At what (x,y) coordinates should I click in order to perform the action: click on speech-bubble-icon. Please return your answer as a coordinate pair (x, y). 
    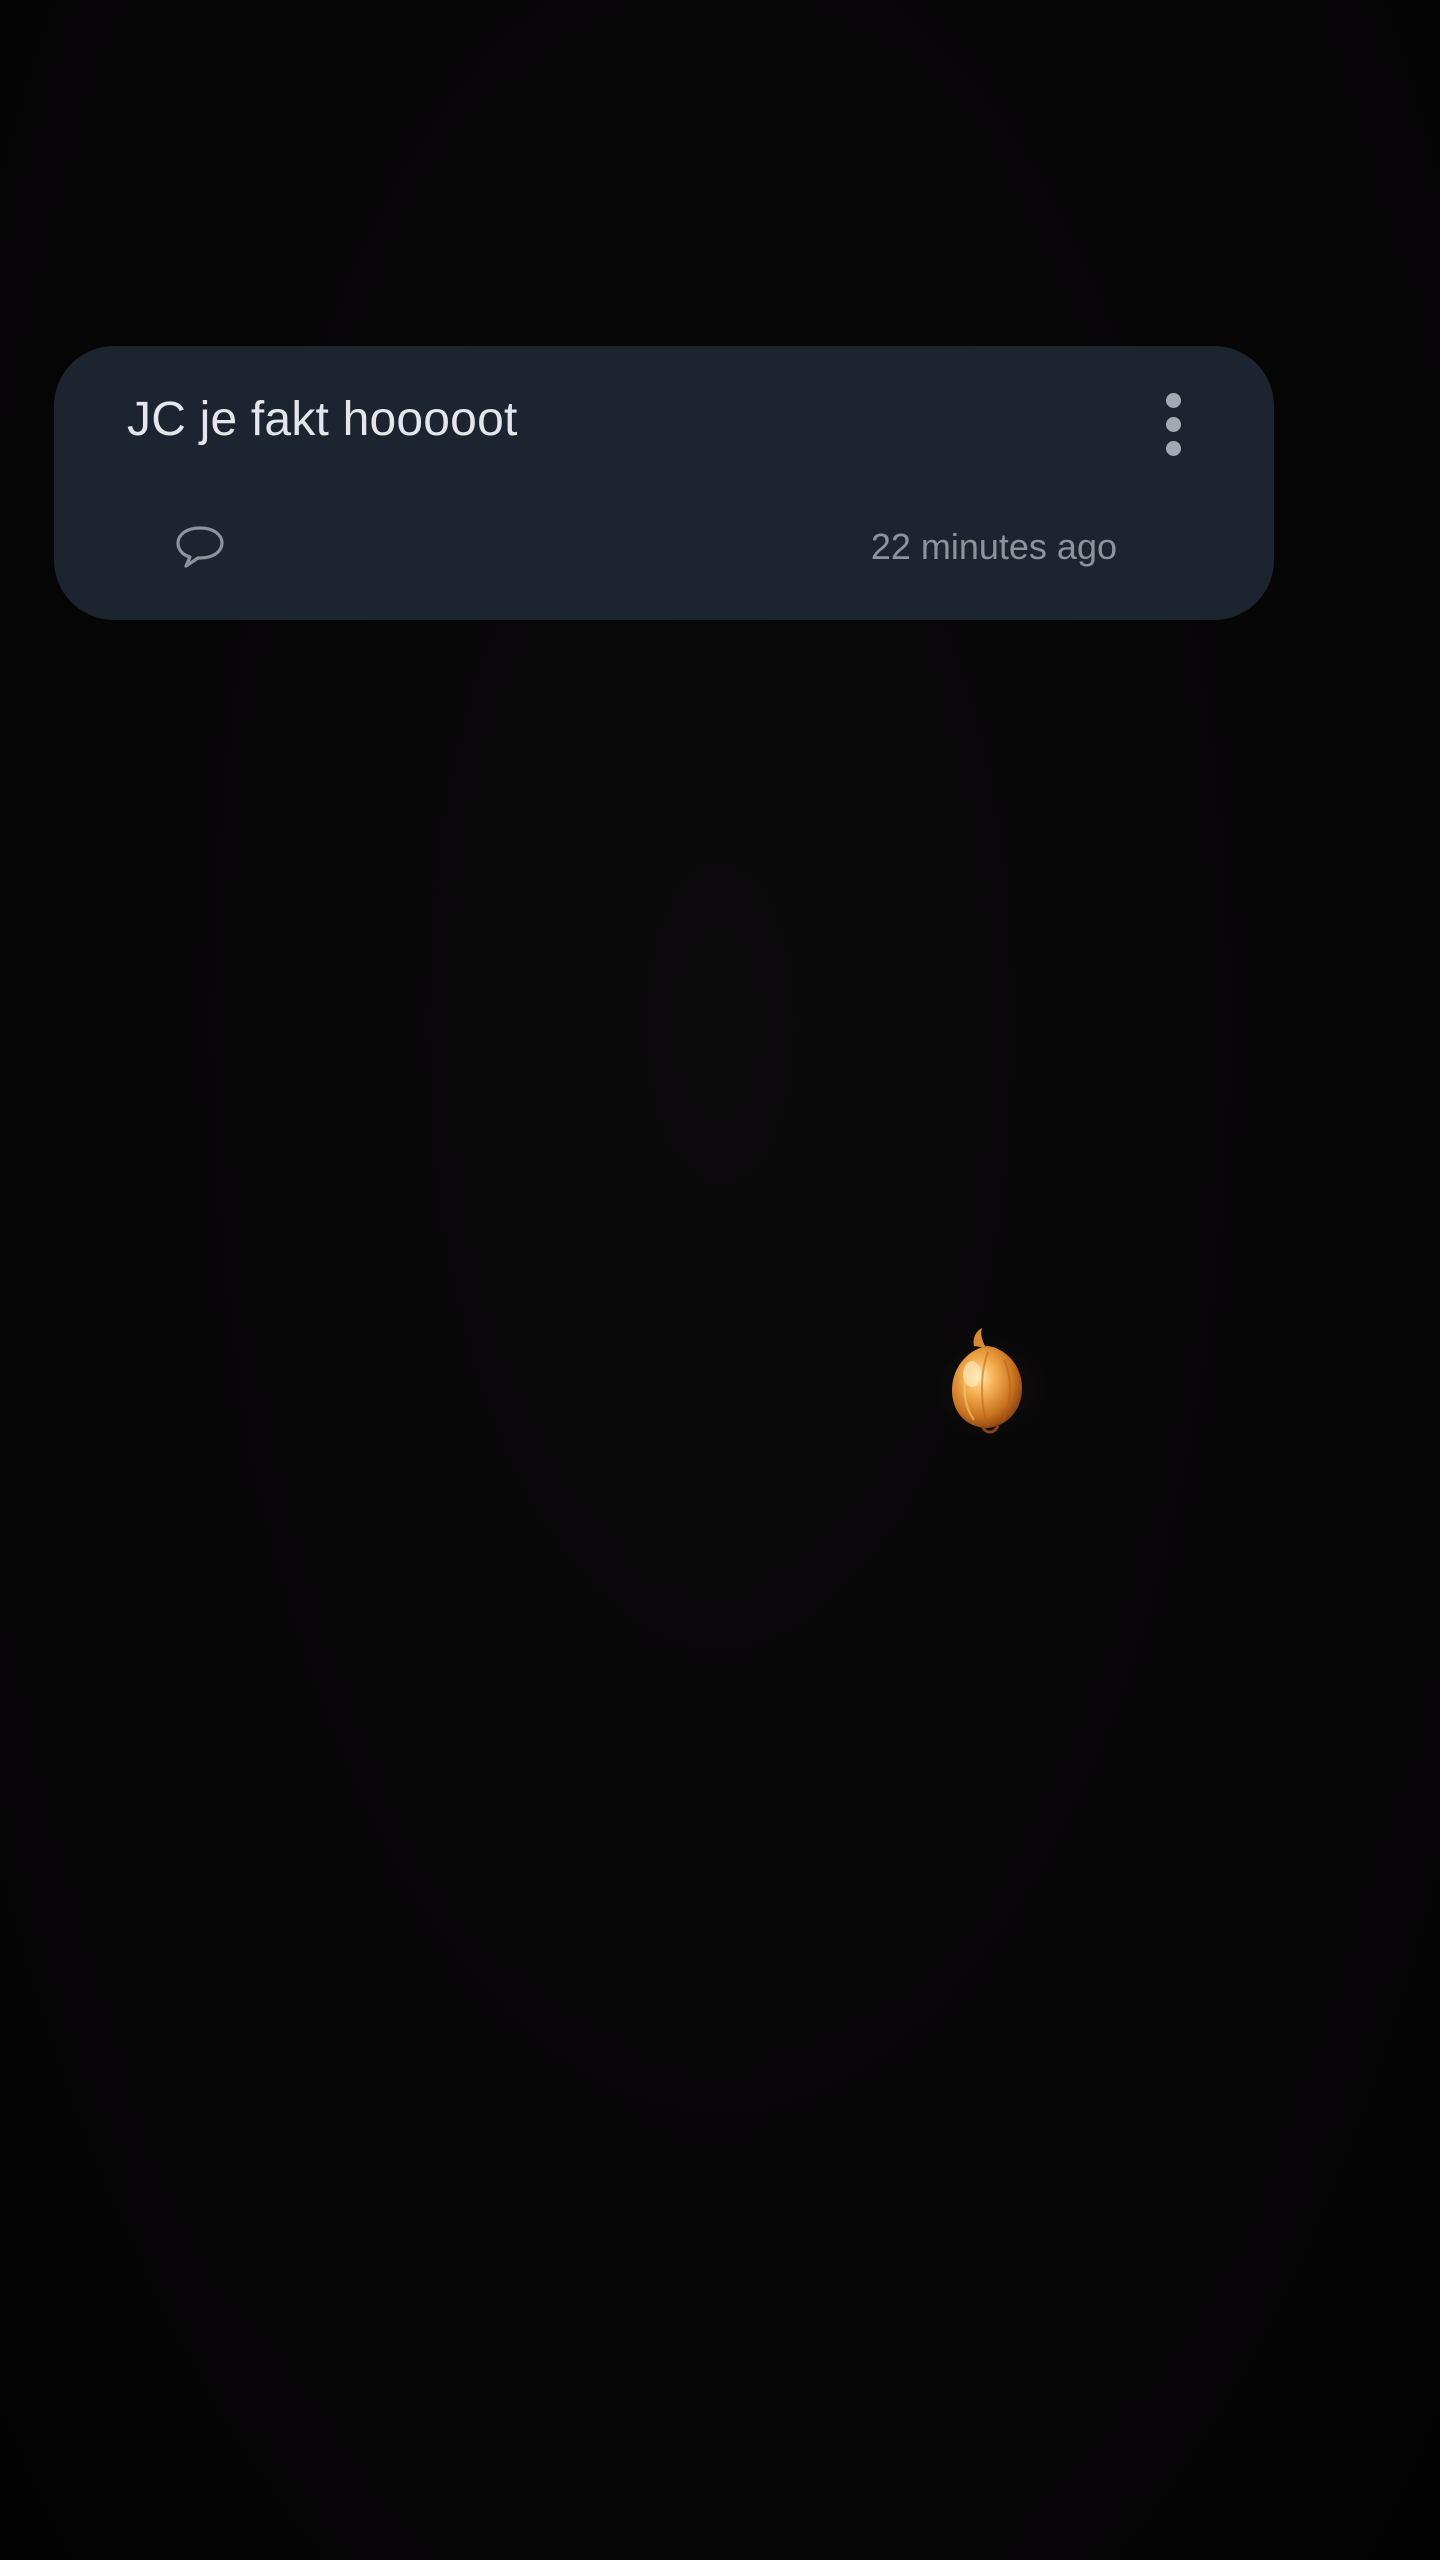
    Looking at the image, I should click on (200, 547).